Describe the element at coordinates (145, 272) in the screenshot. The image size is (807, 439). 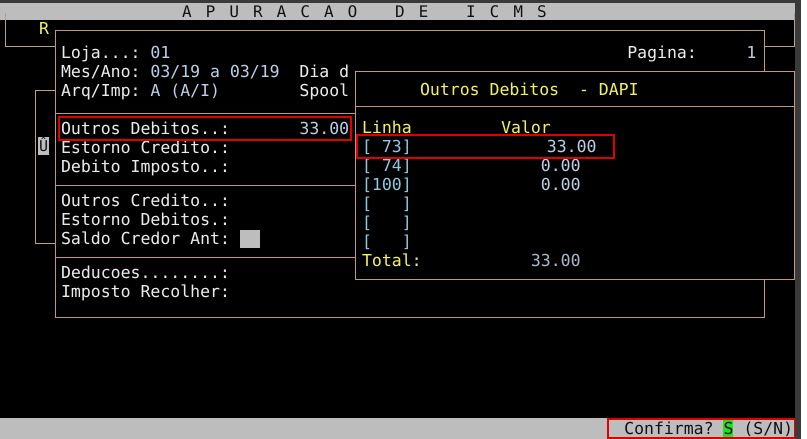
I see `field-label: Deducoes........:` at that location.